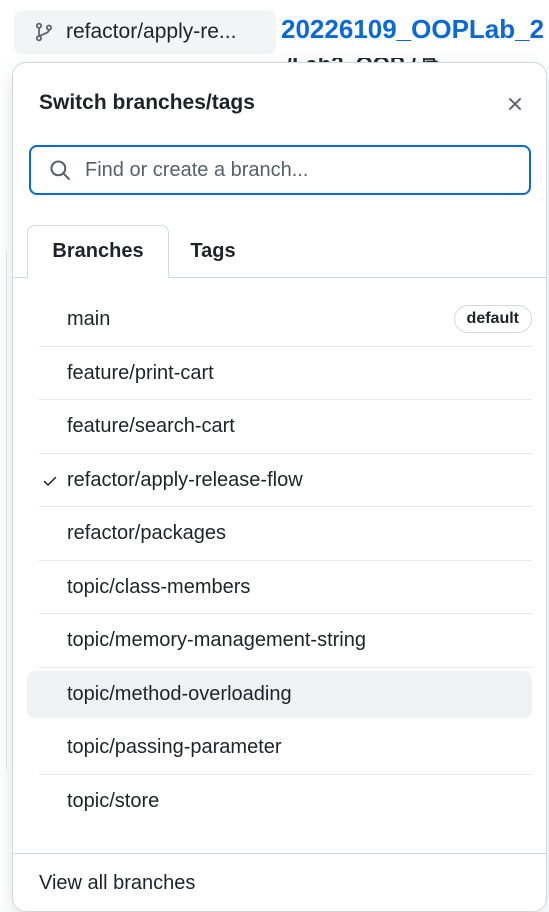  Describe the element at coordinates (412, 29) in the screenshot. I see `repo-title-link: 20226109_OOPLab_2` at that location.